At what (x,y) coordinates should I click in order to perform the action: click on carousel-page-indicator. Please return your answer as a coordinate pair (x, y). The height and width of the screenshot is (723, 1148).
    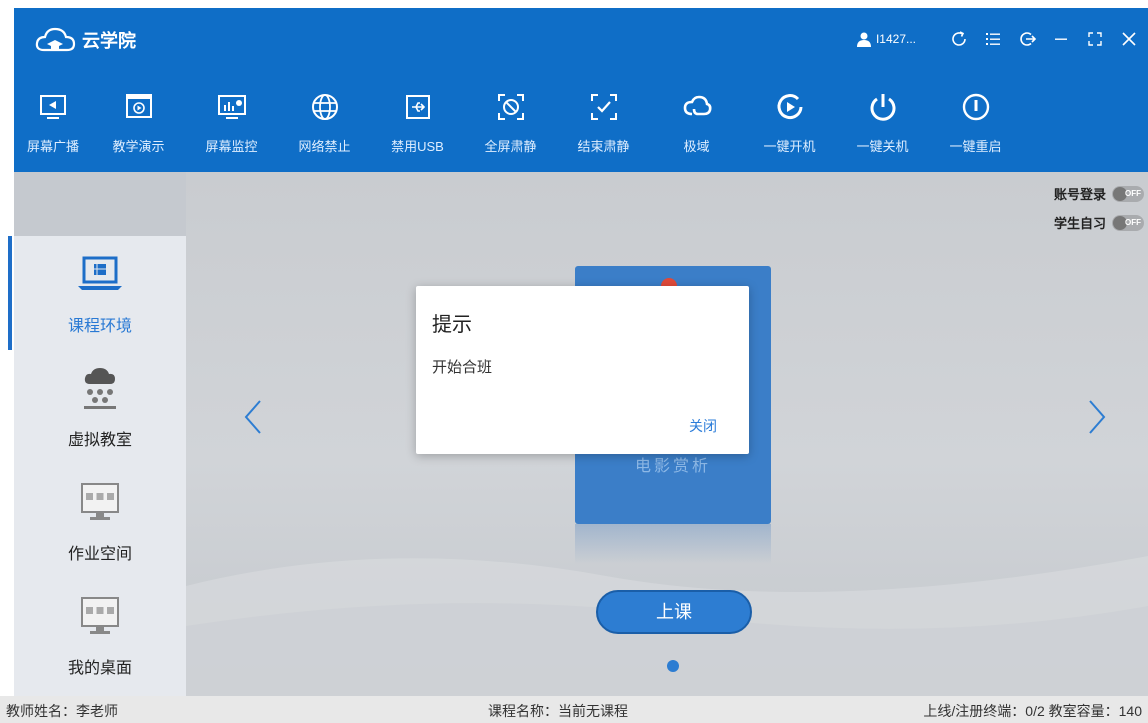
    Looking at the image, I should click on (673, 666).